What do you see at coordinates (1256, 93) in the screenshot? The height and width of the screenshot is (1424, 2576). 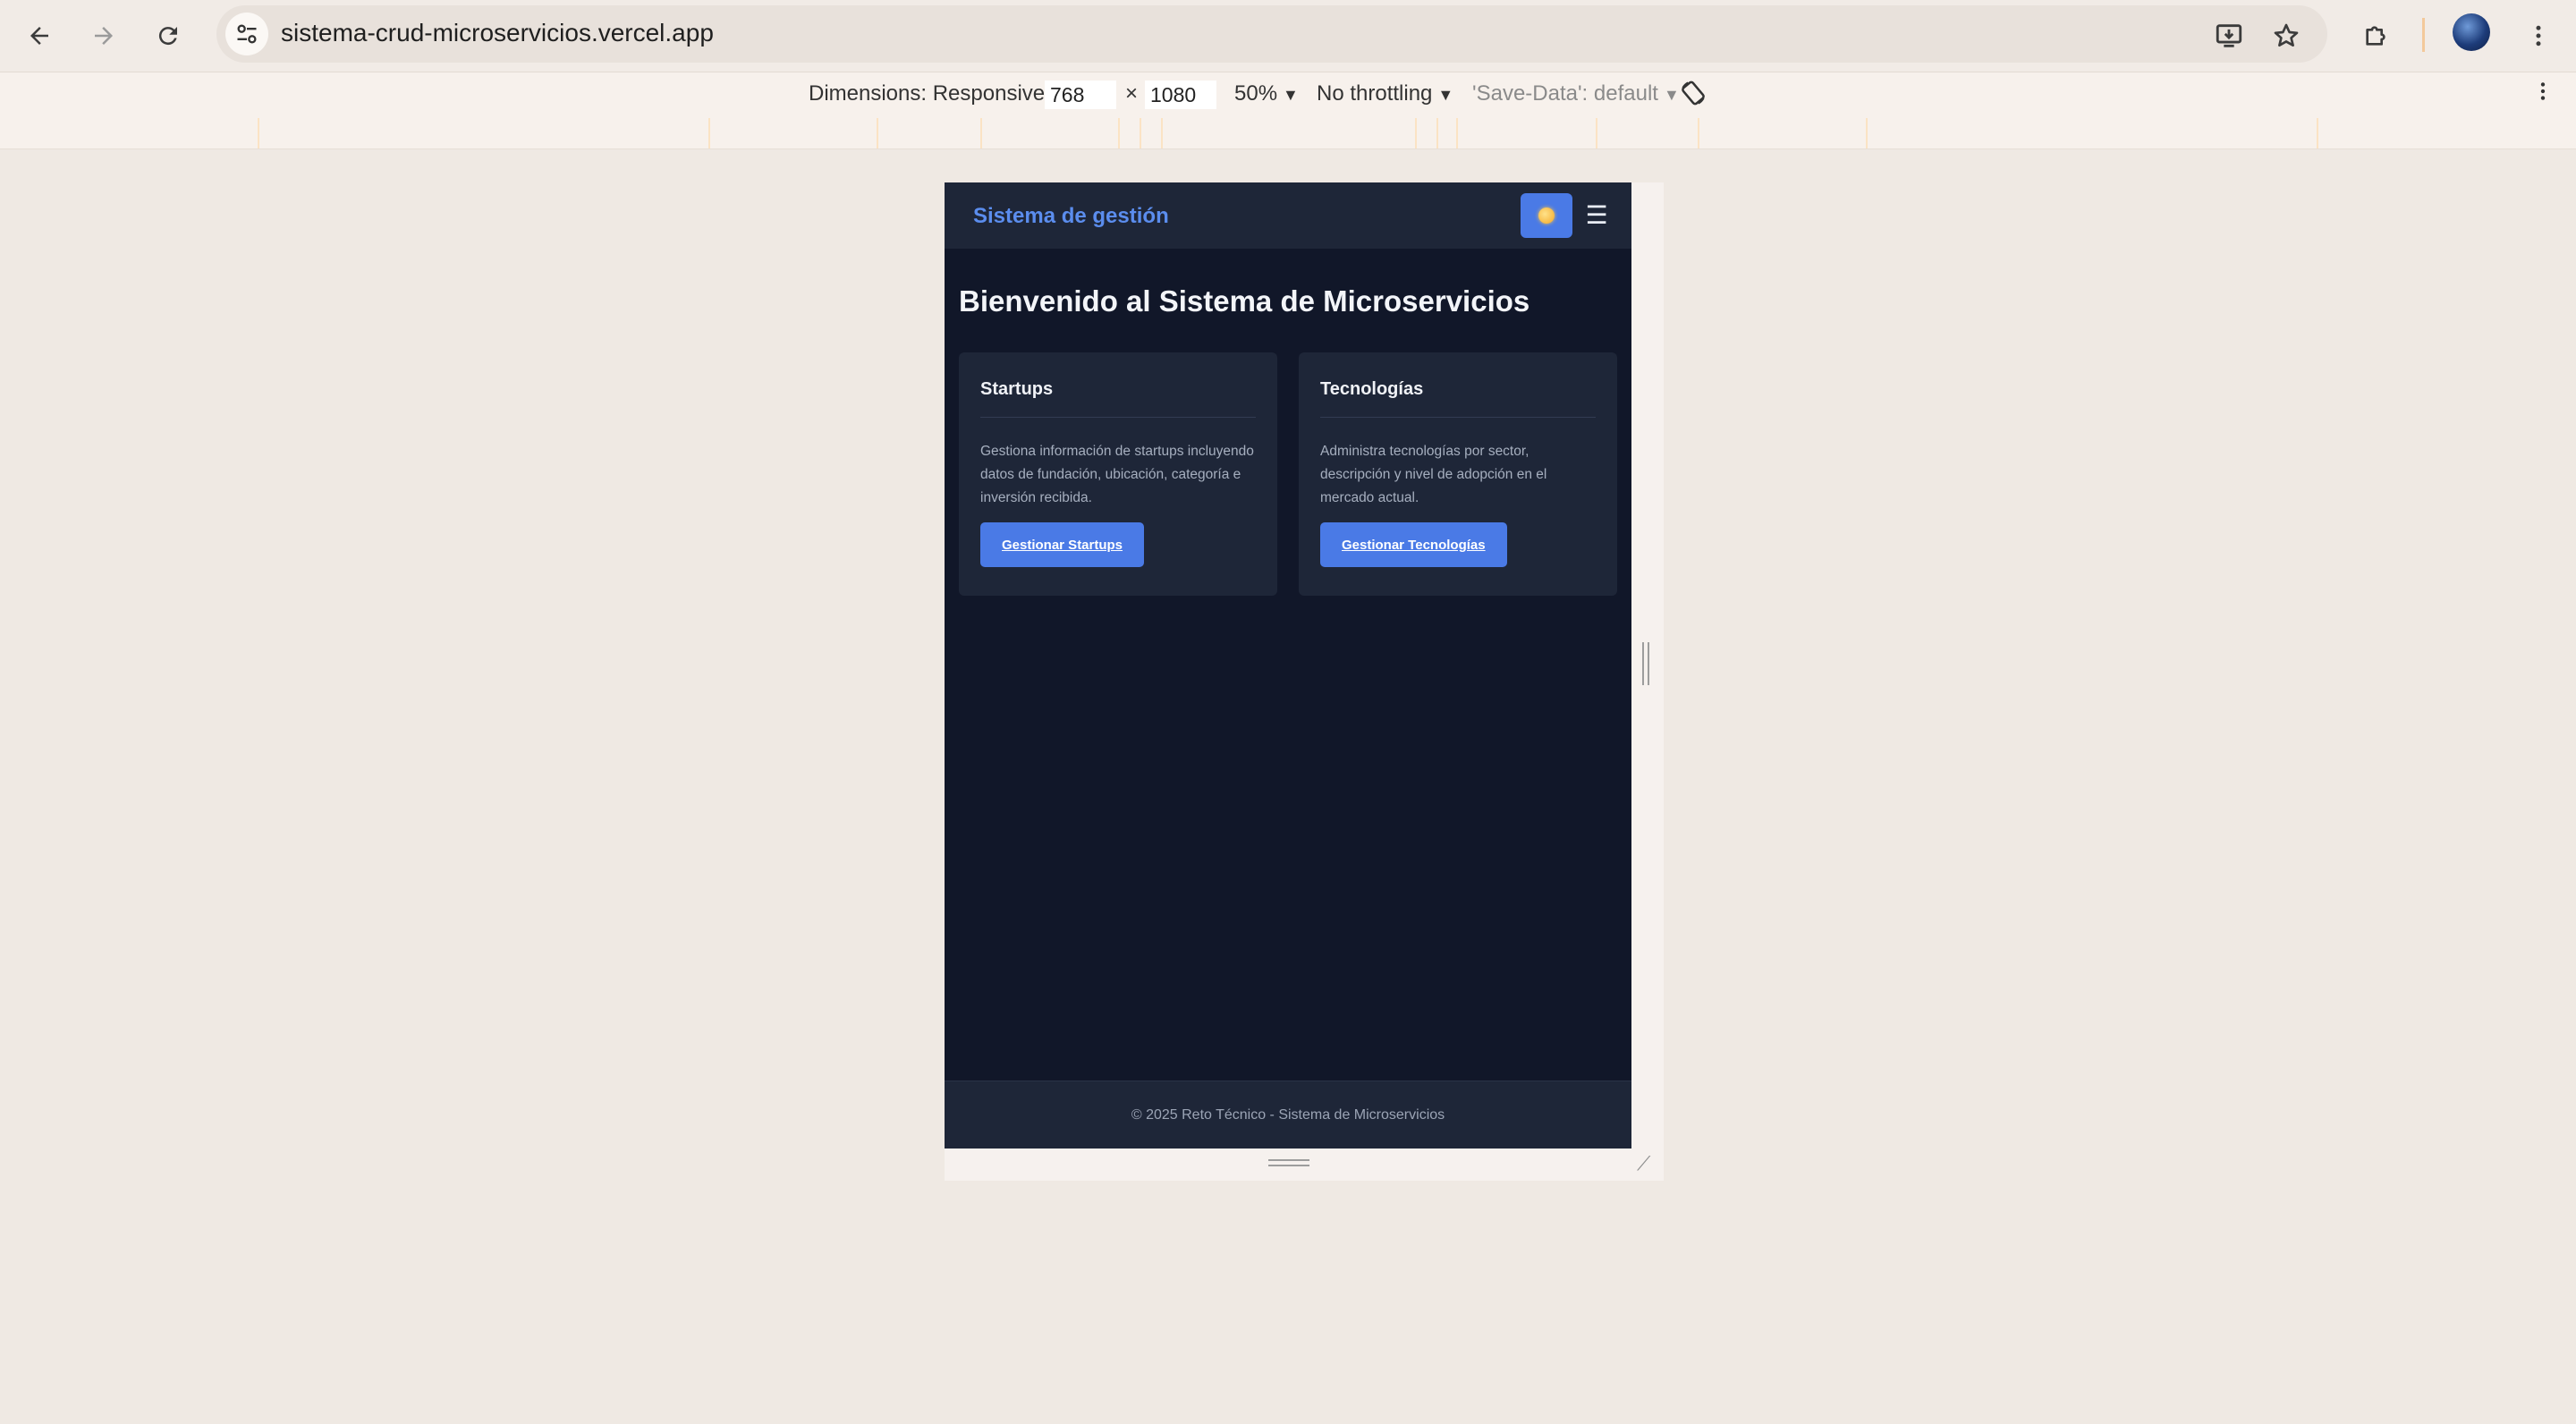 I see `zoom-label: 50%` at bounding box center [1256, 93].